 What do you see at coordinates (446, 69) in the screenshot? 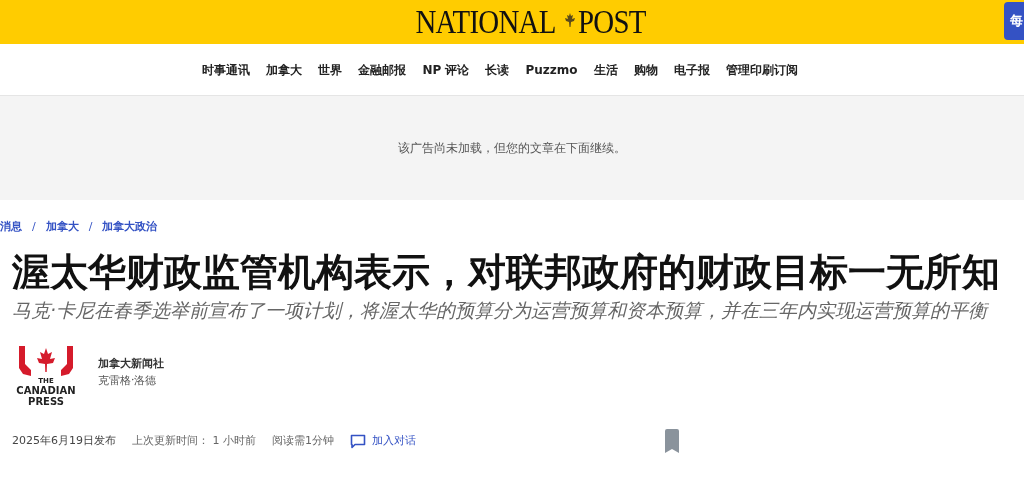
I see `nav-link: NP 评论` at bounding box center [446, 69].